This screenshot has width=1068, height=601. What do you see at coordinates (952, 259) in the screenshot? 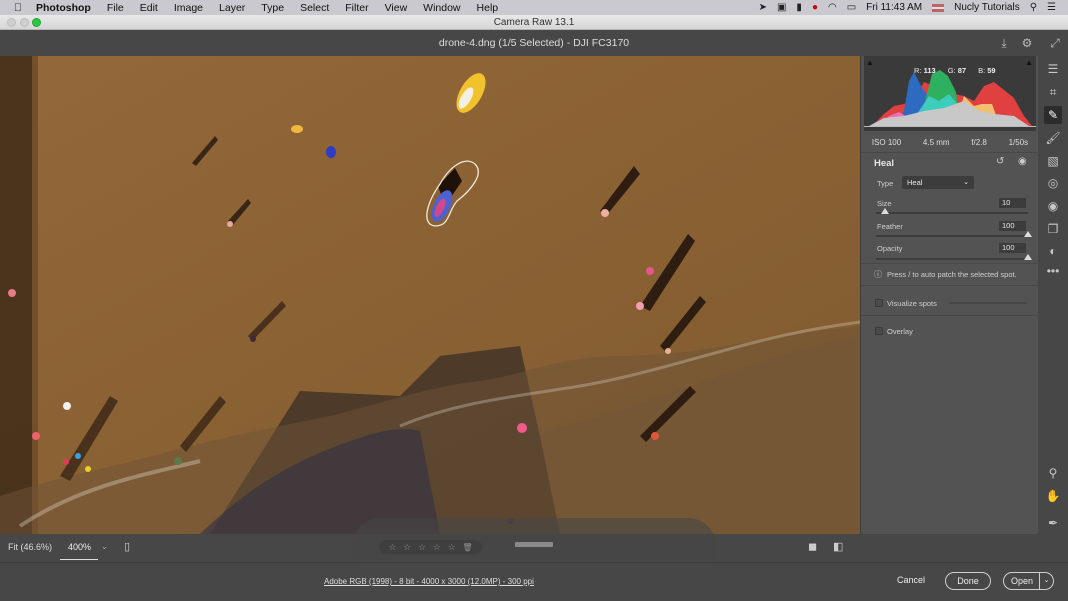
I see `opacity-slider-track` at bounding box center [952, 259].